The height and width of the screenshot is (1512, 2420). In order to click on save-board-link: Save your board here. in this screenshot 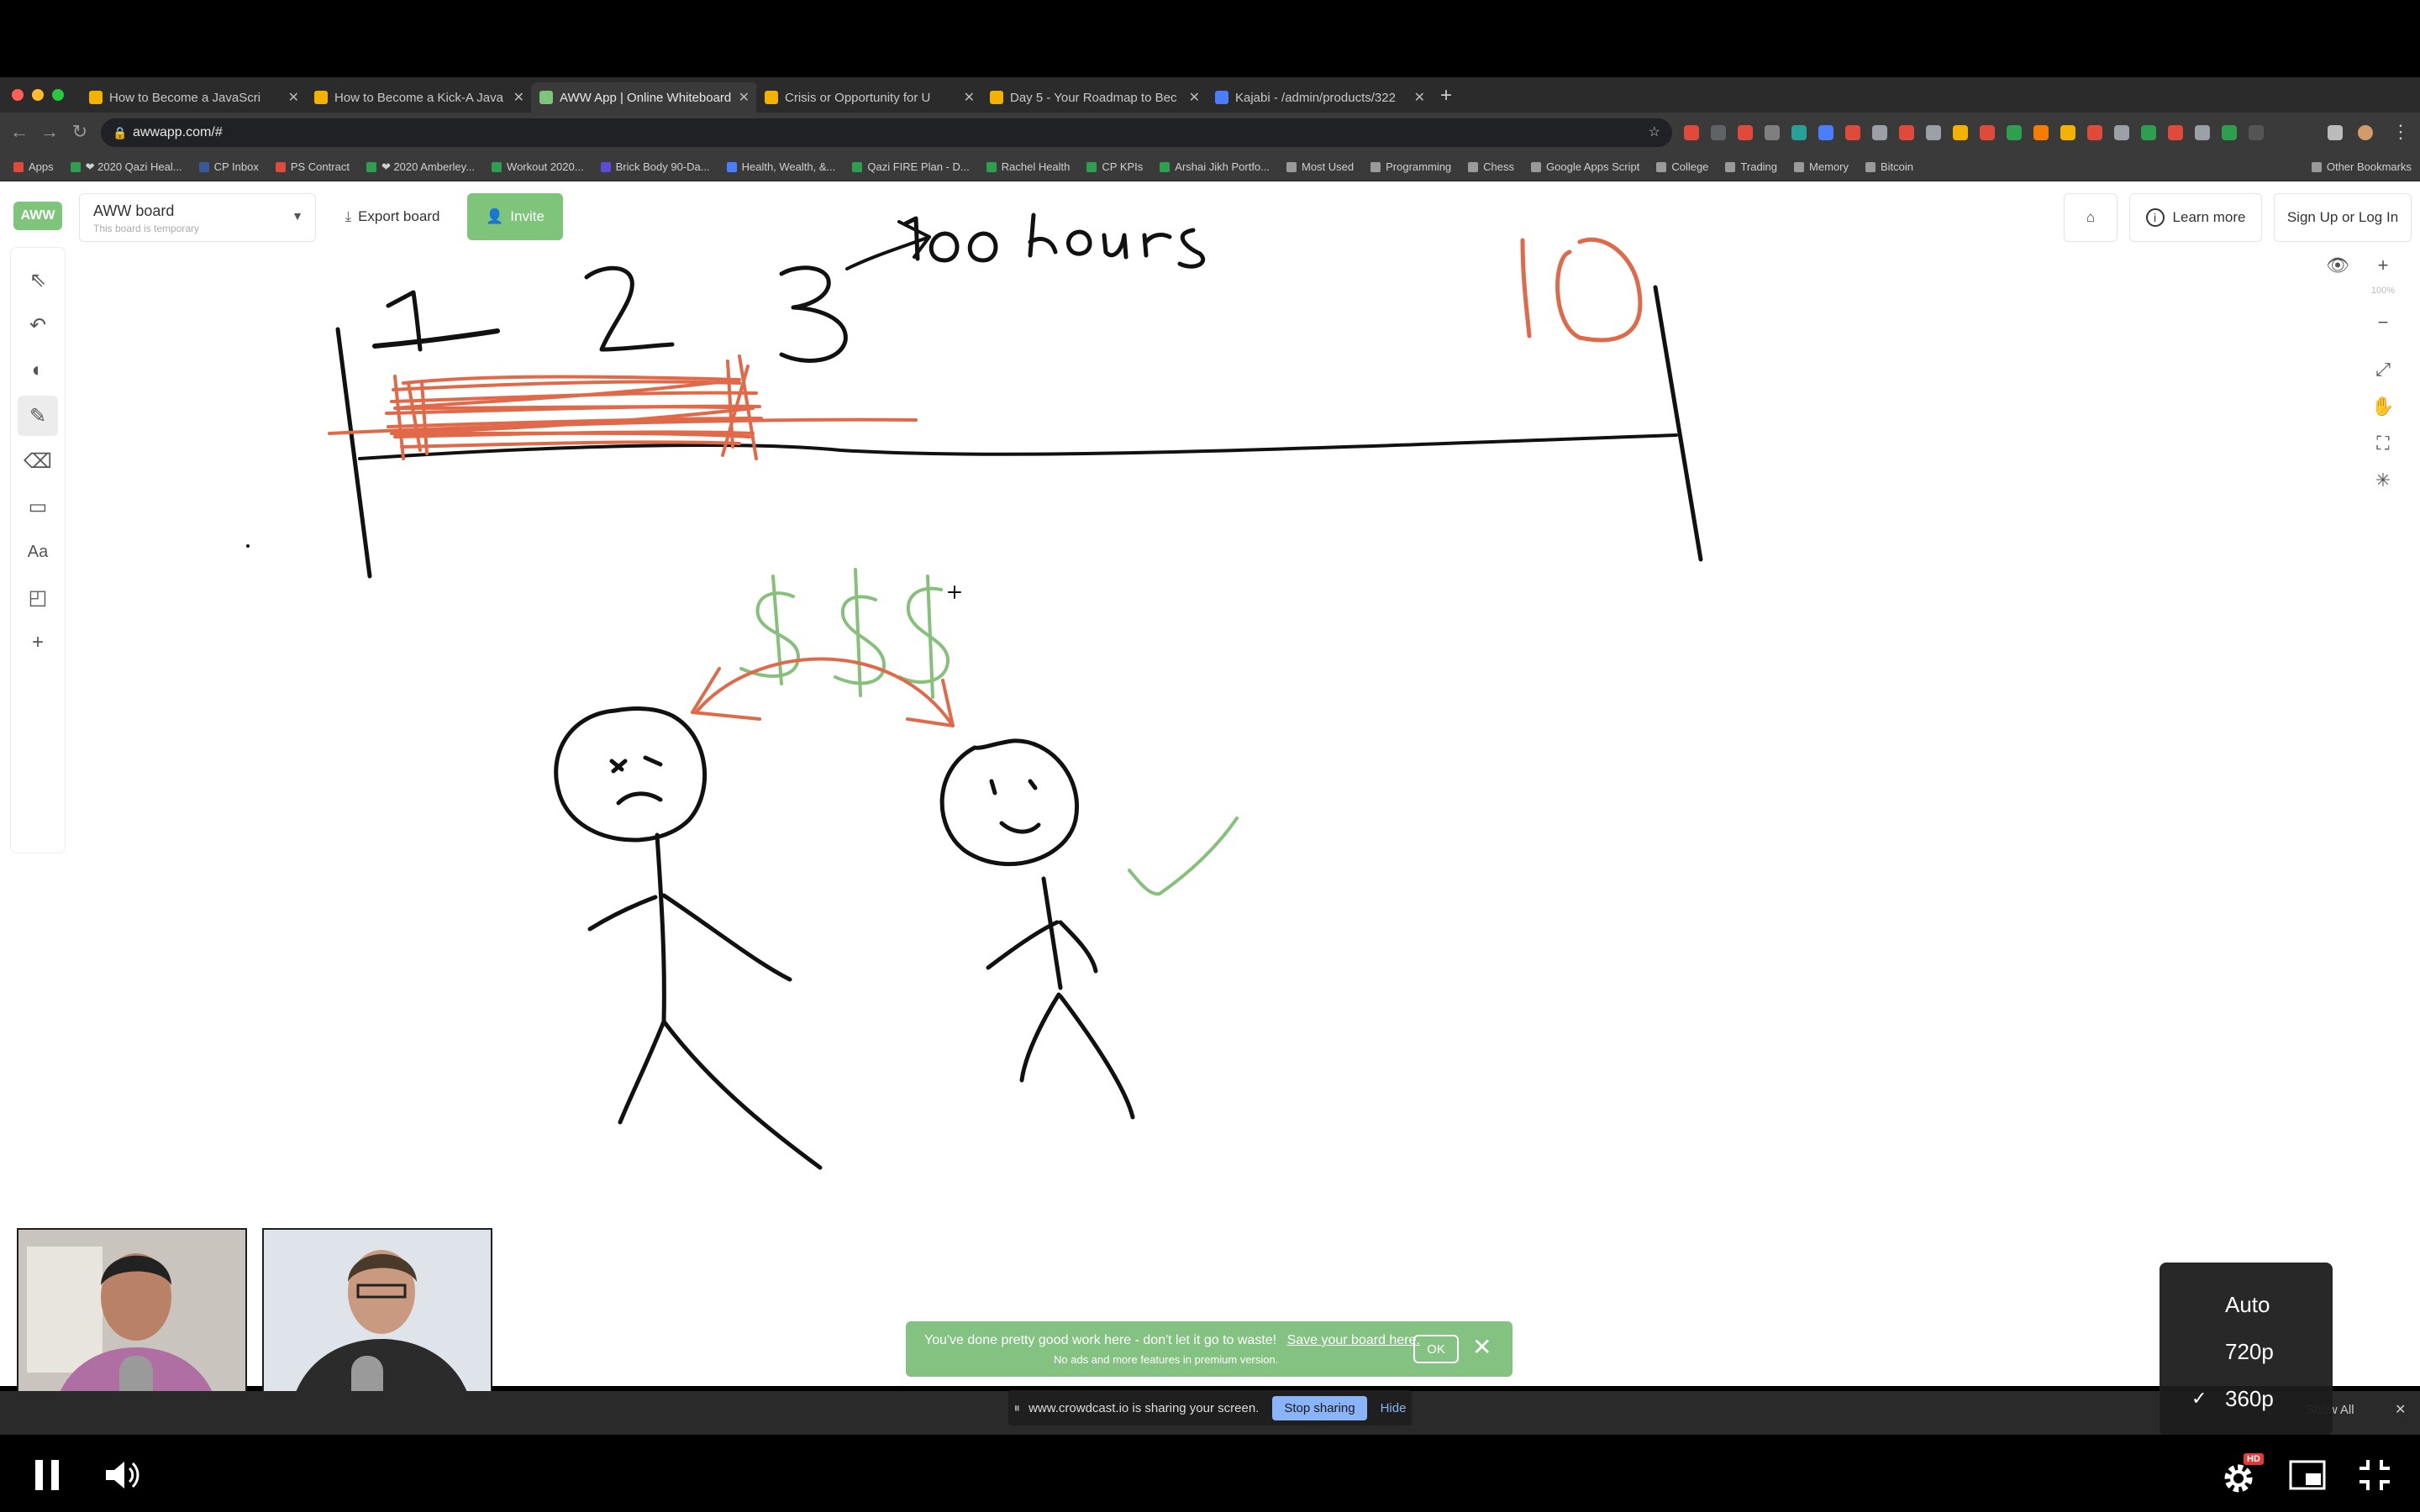, I will do `click(1353, 1340)`.